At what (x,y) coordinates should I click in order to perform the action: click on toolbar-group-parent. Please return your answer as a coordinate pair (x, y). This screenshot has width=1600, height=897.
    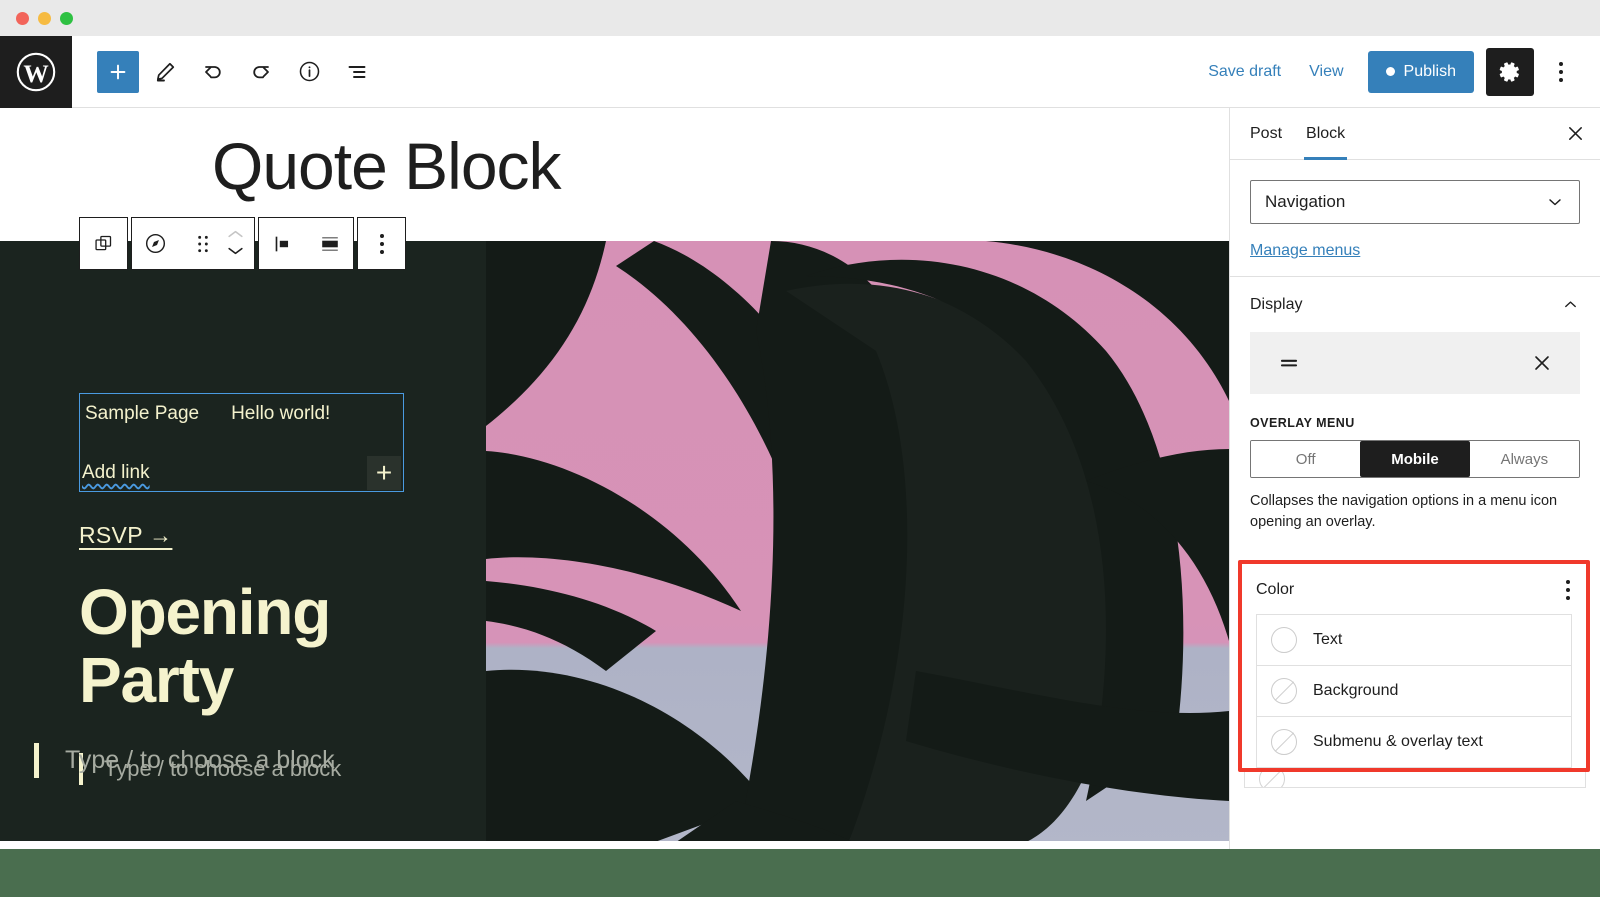
    Looking at the image, I should click on (103, 243).